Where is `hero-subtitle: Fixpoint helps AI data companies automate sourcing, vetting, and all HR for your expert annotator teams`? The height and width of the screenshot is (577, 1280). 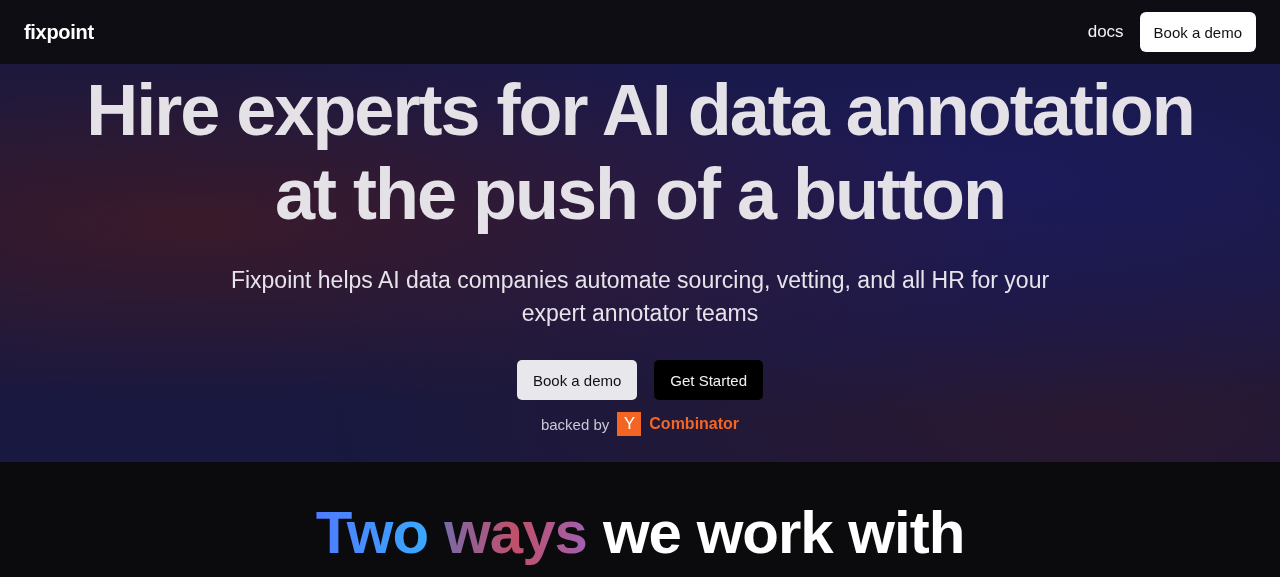 hero-subtitle: Fixpoint helps AI data companies automate sourcing, vetting, and all HR for your expert annotator teams is located at coordinates (640, 297).